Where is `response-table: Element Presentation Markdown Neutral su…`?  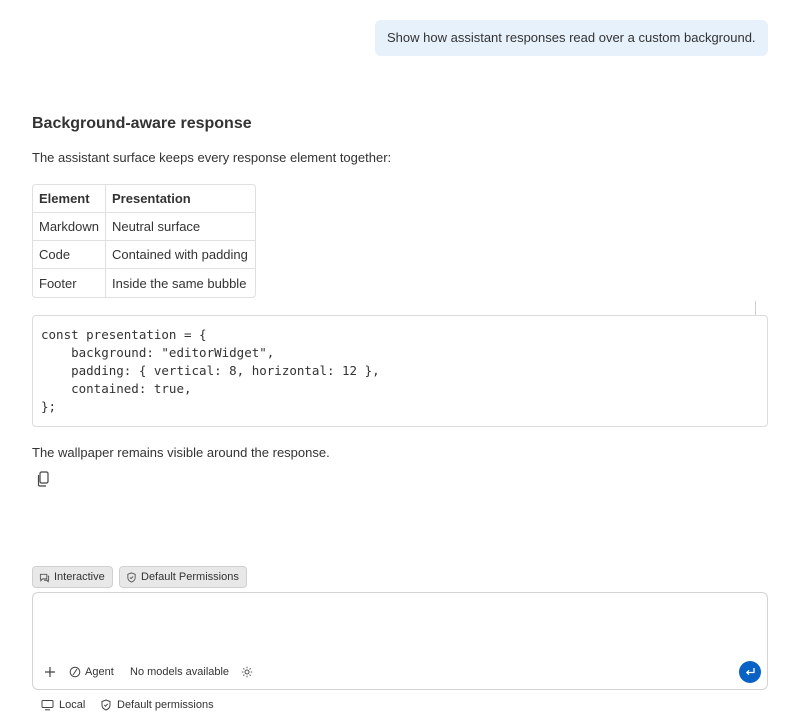
response-table: Element Presentation Markdown Neutral su… is located at coordinates (144, 241).